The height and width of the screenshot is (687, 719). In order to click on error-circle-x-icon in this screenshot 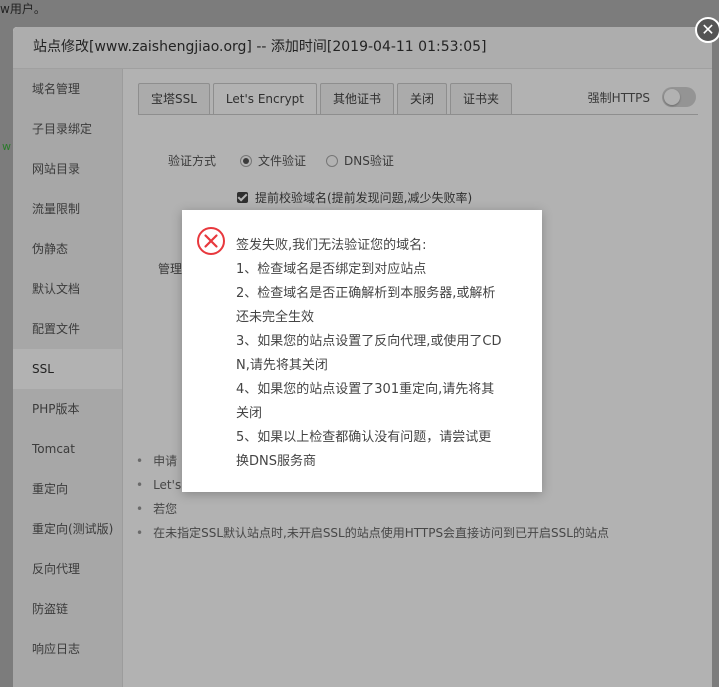, I will do `click(211, 241)`.